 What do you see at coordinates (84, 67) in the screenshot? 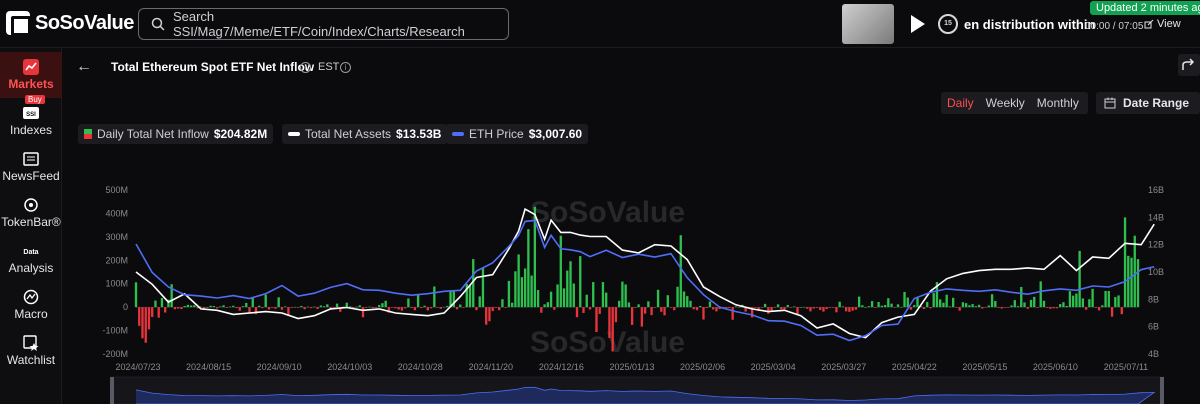
I see `back-arrow-icon: ←` at bounding box center [84, 67].